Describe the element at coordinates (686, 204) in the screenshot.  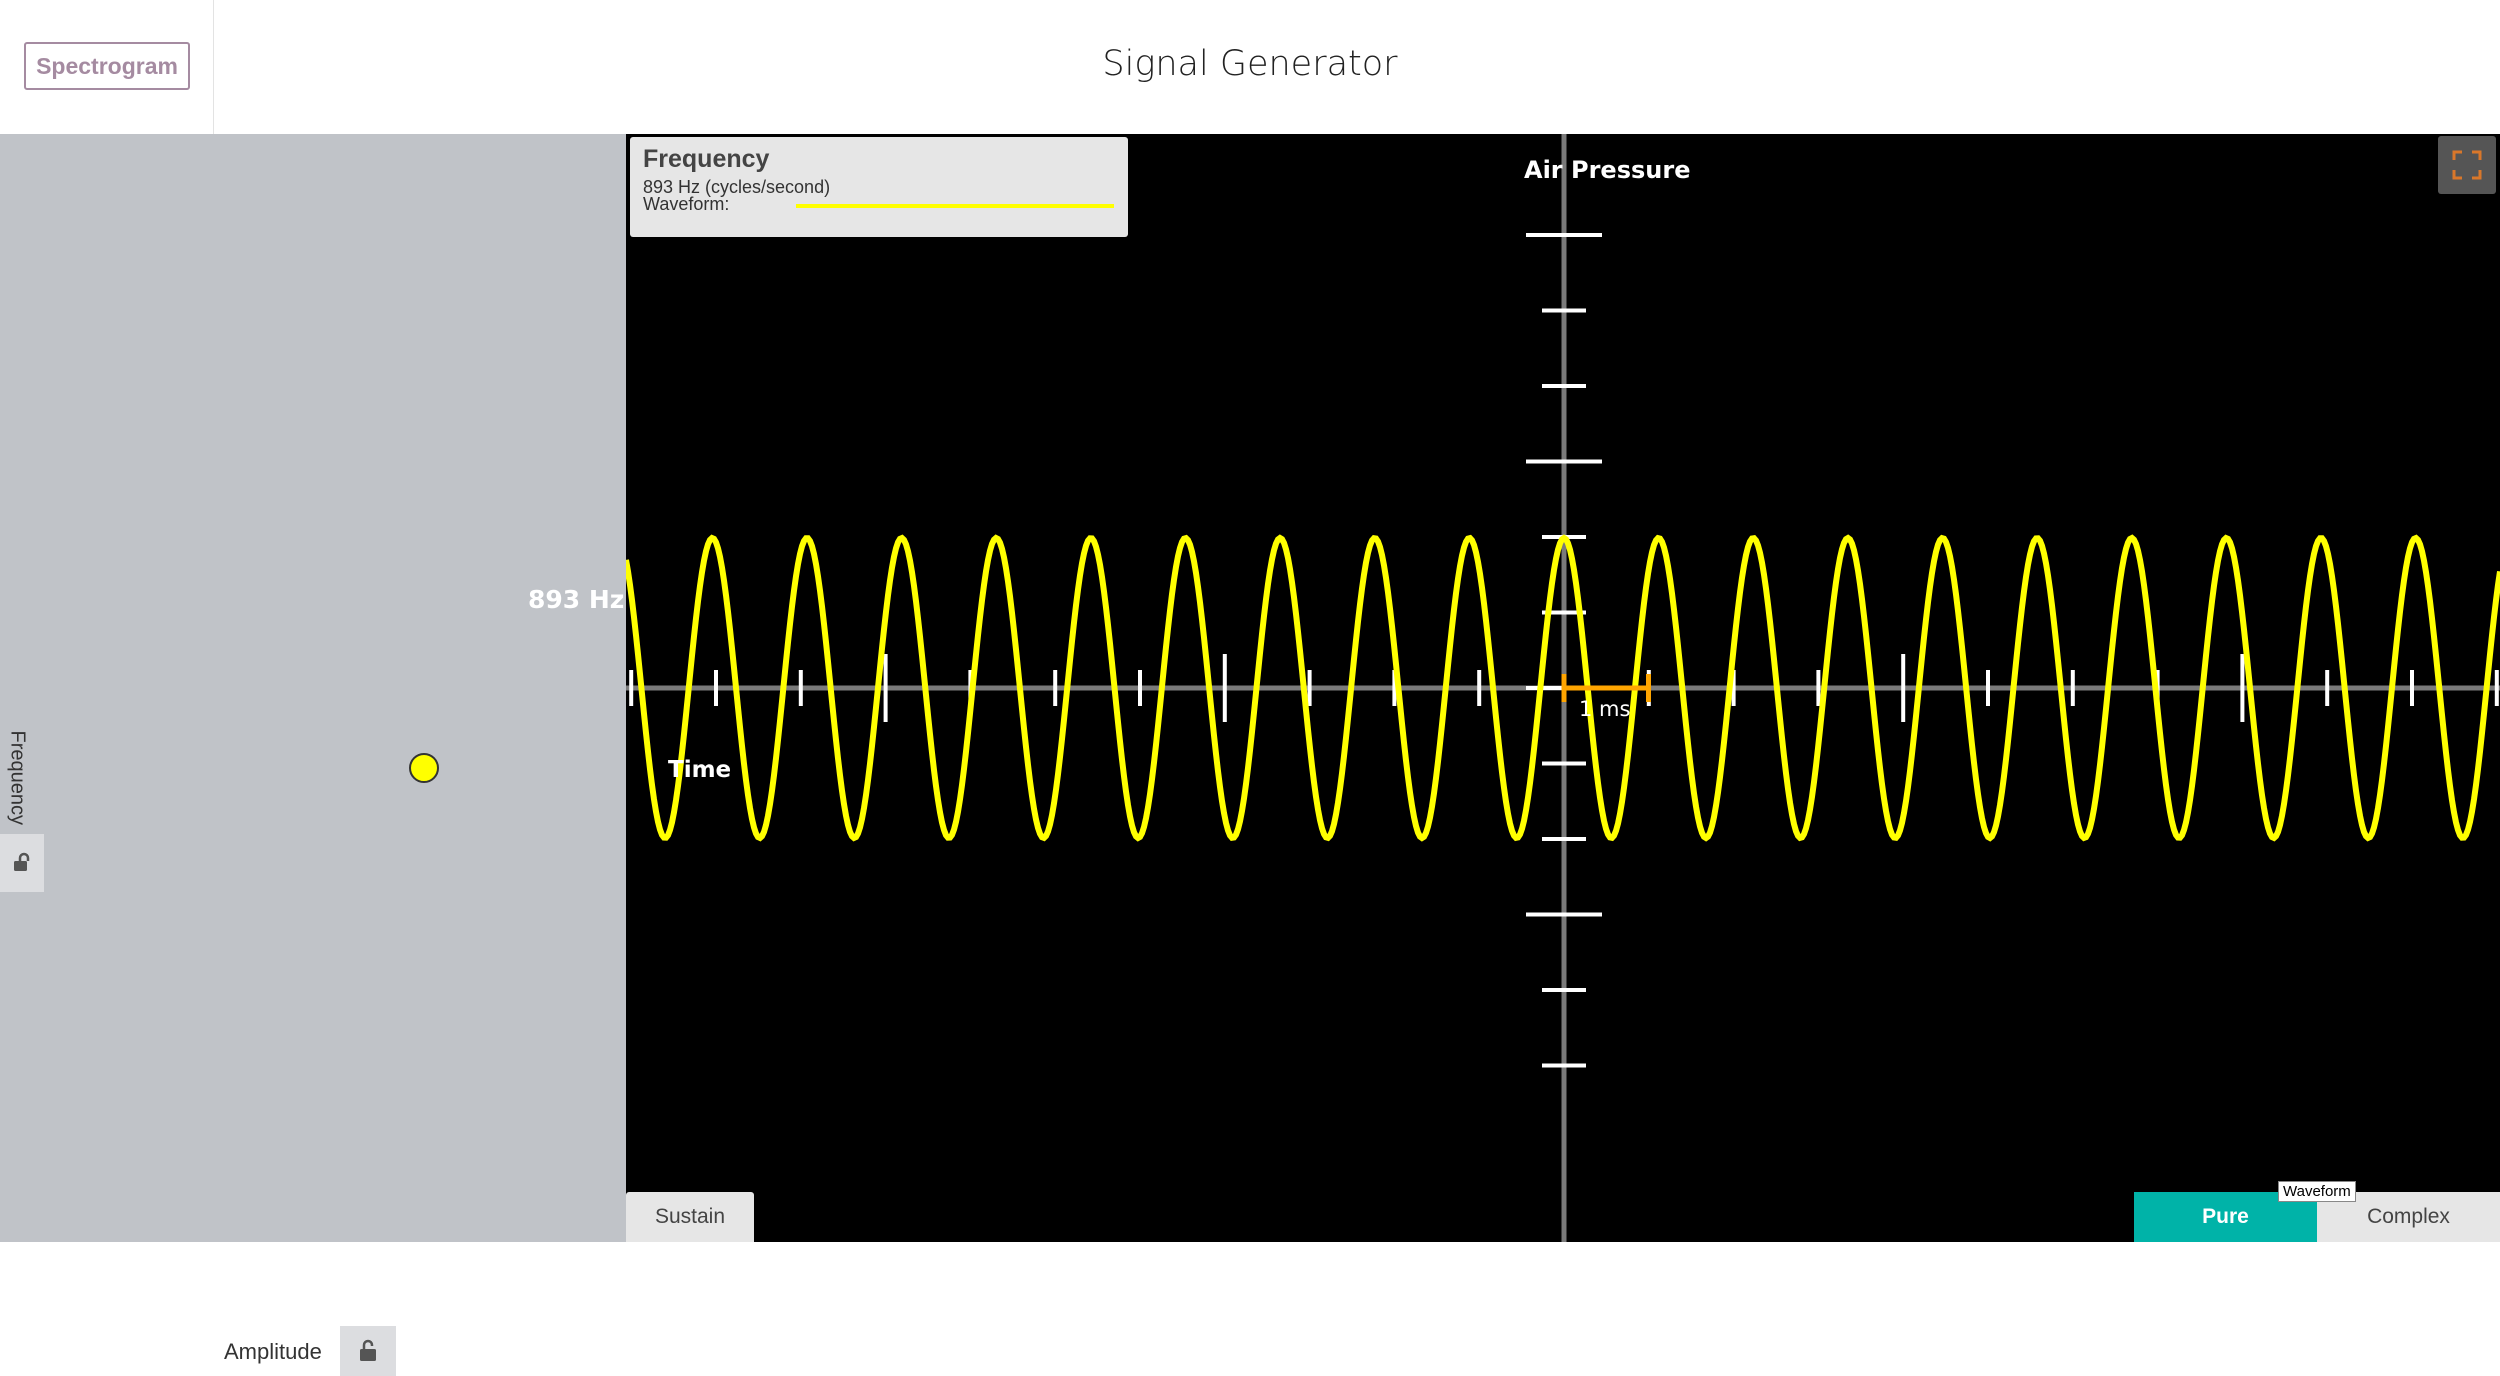
I see `info-waveform-label: Waveform:` at that location.